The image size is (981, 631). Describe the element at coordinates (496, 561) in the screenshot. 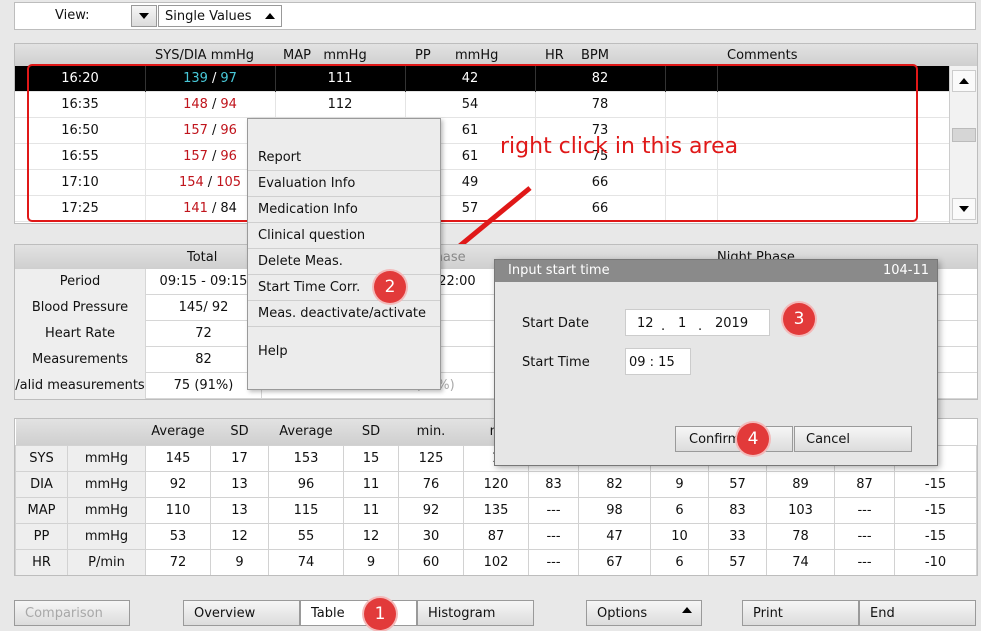

I see `stats-cell: 102` at that location.